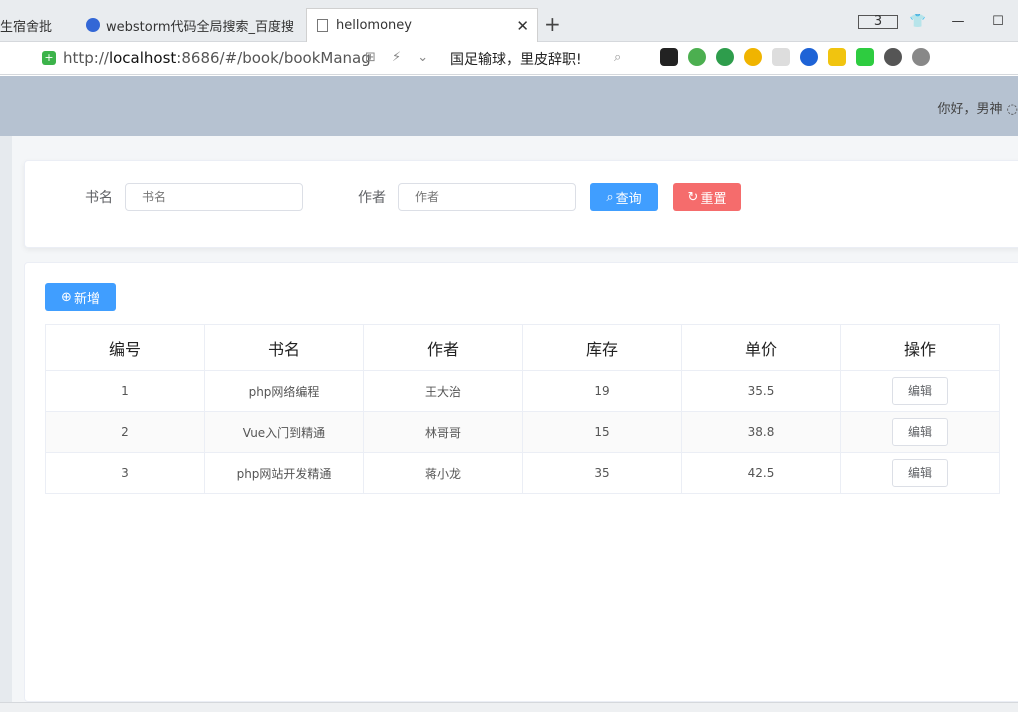  What do you see at coordinates (509, 106) in the screenshot?
I see `app-header: 你好，男神 ◌` at bounding box center [509, 106].